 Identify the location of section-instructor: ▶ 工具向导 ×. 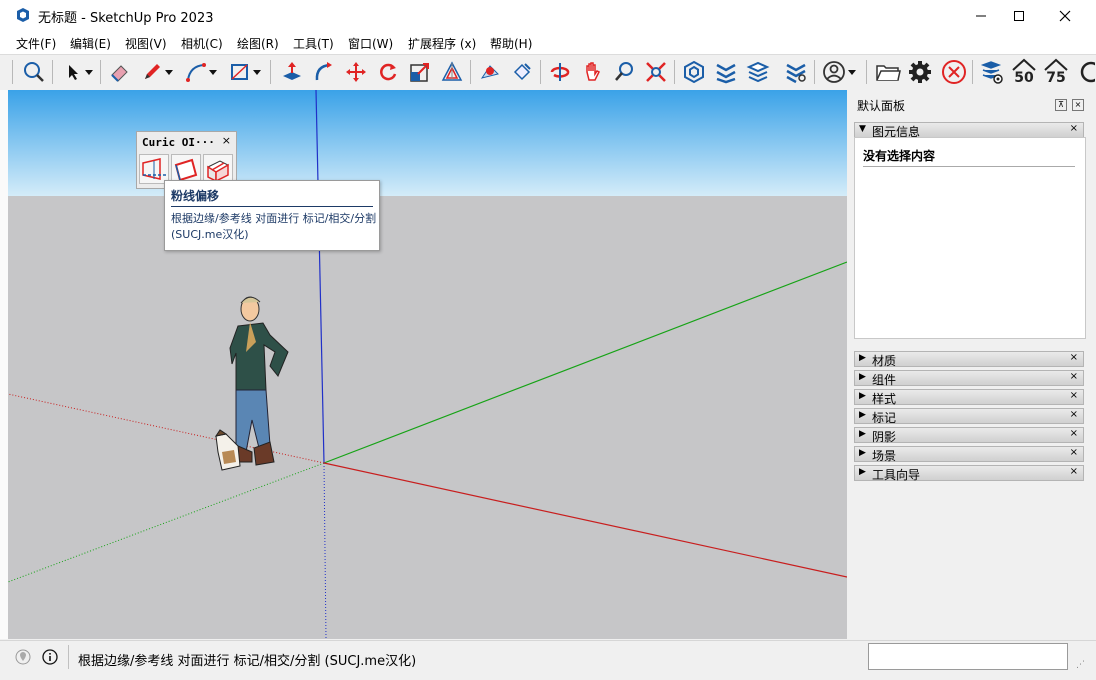
(969, 473).